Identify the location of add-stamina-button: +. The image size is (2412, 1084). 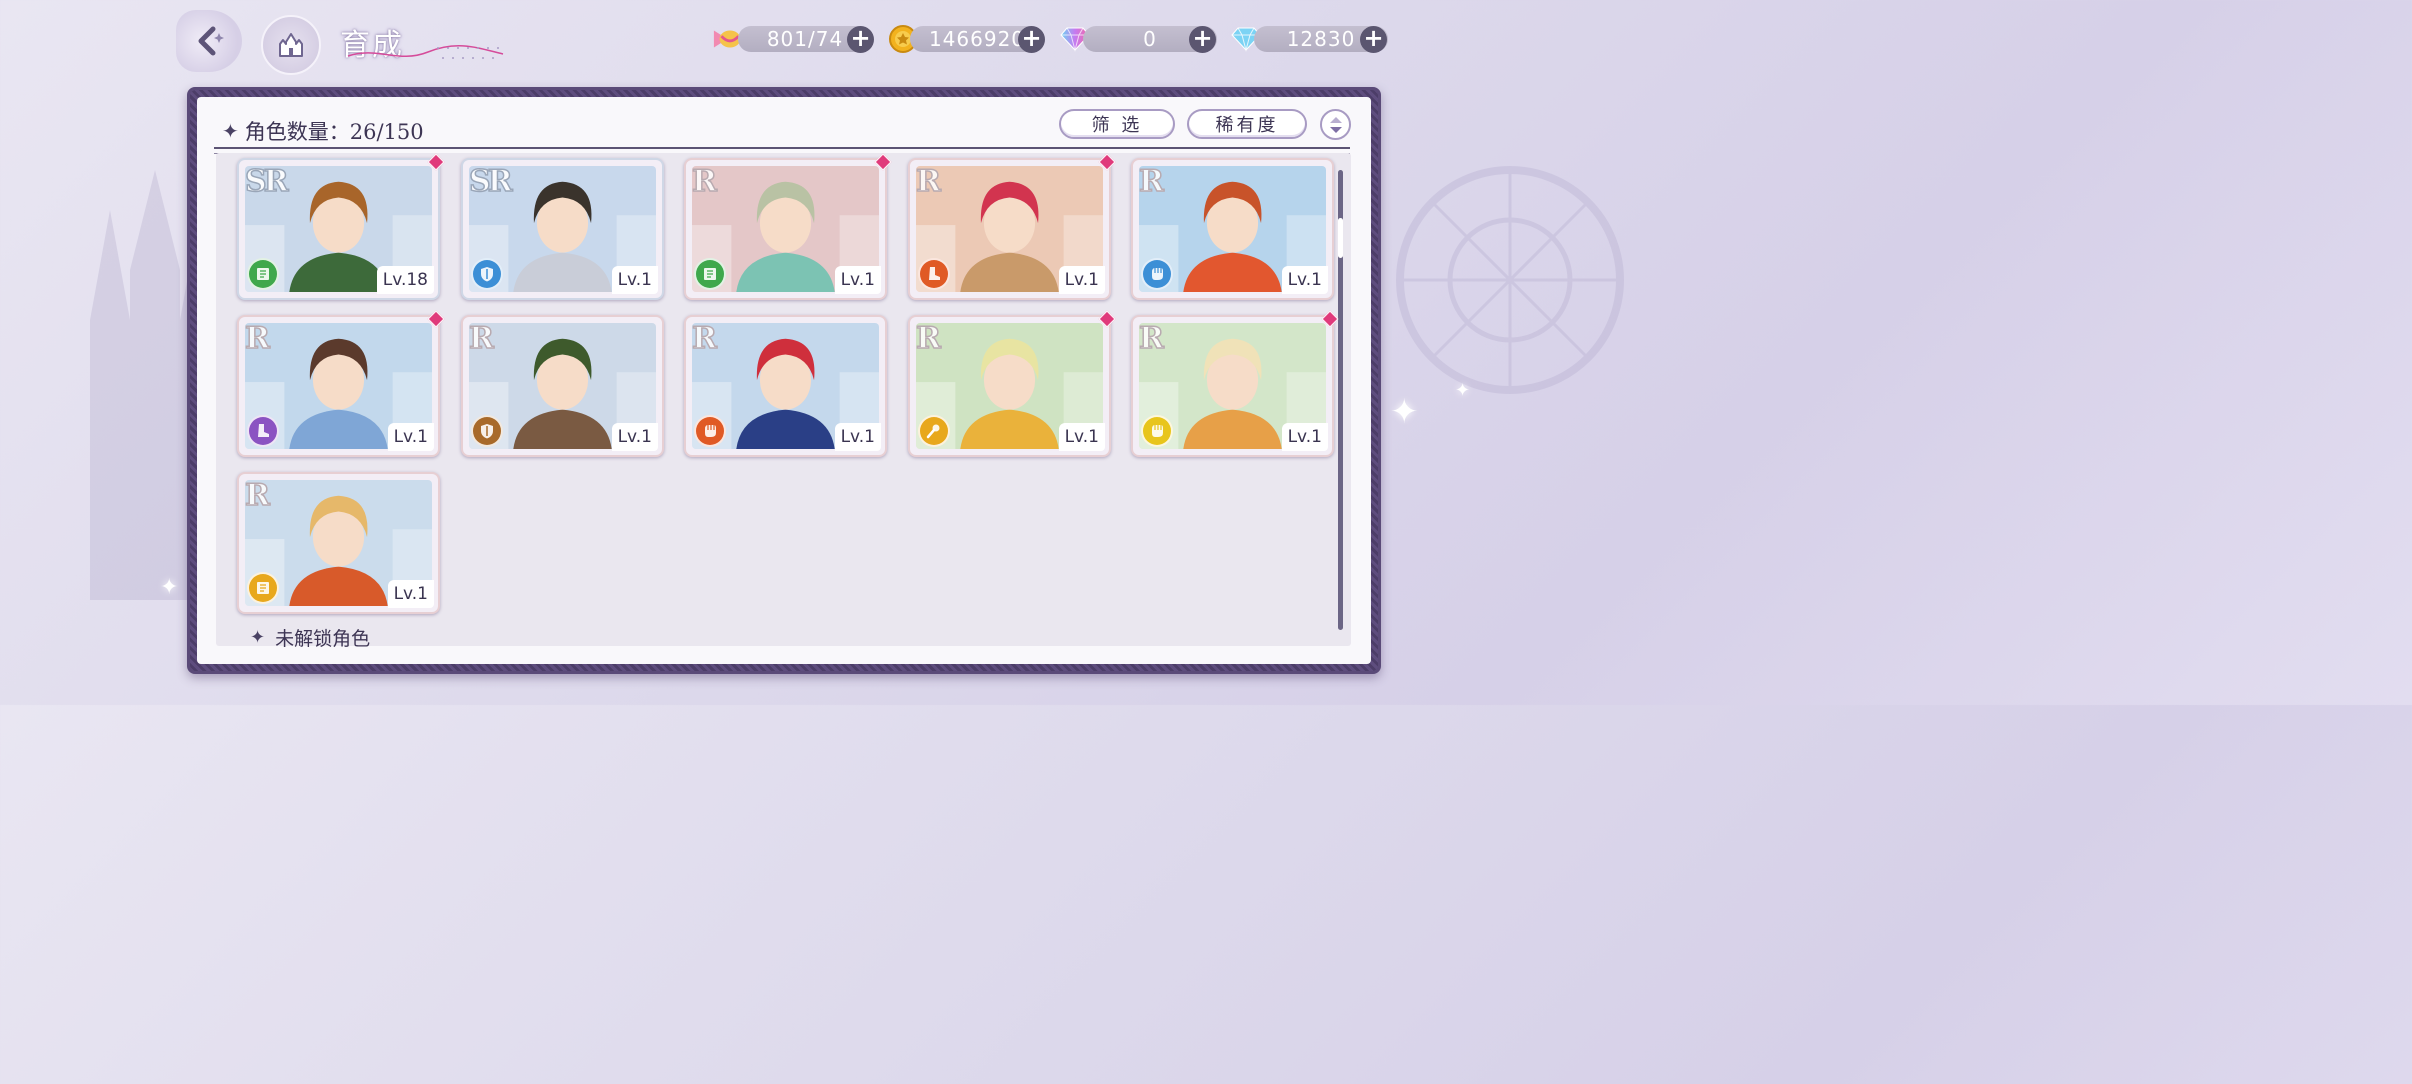
(860, 39).